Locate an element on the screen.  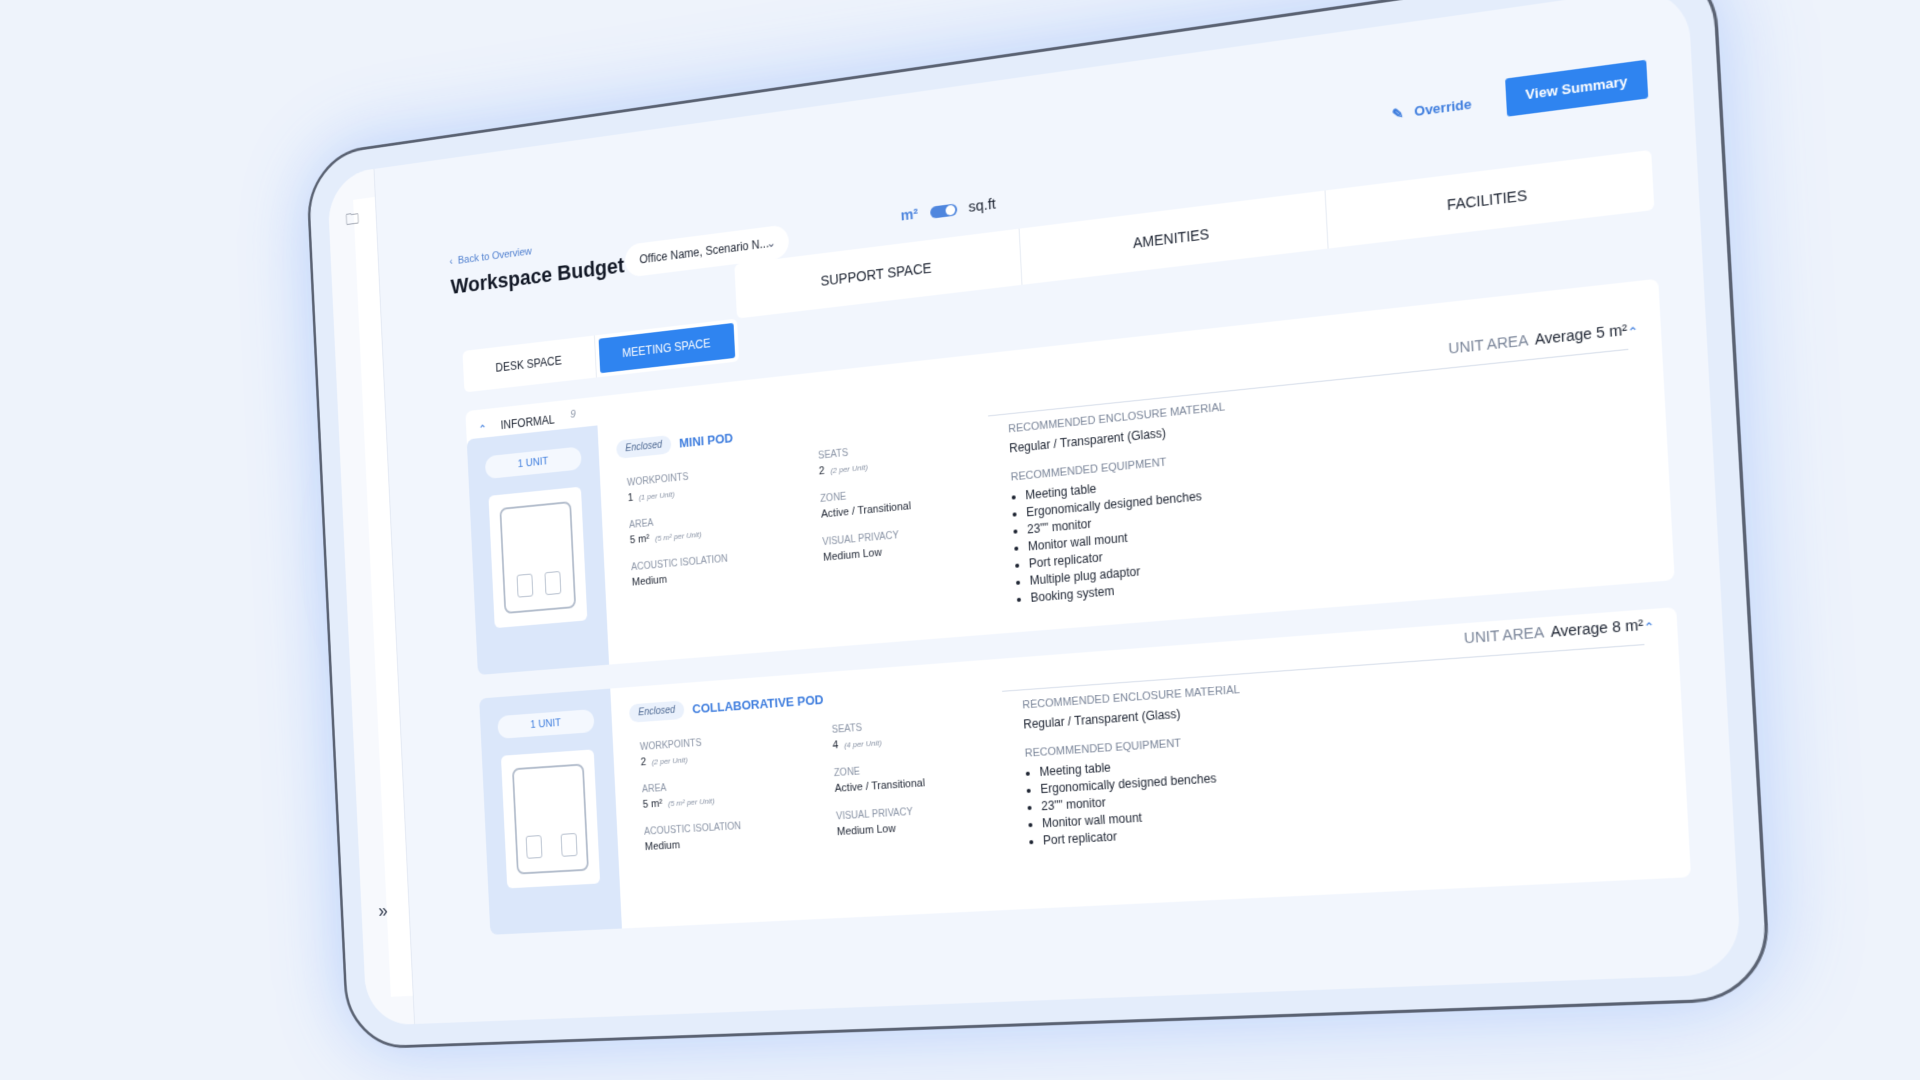
seats-sub: (2 per Unit) is located at coordinates (849, 469).